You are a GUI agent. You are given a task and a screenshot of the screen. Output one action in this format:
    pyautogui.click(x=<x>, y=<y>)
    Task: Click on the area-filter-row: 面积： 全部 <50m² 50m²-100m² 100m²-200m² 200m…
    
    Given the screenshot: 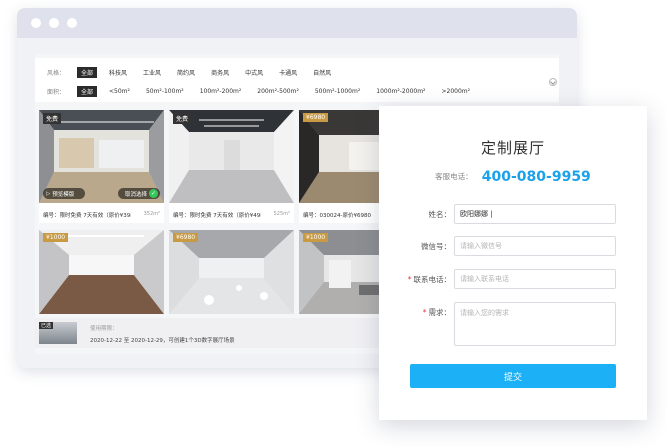 What is the action you would take?
    pyautogui.click(x=264, y=91)
    